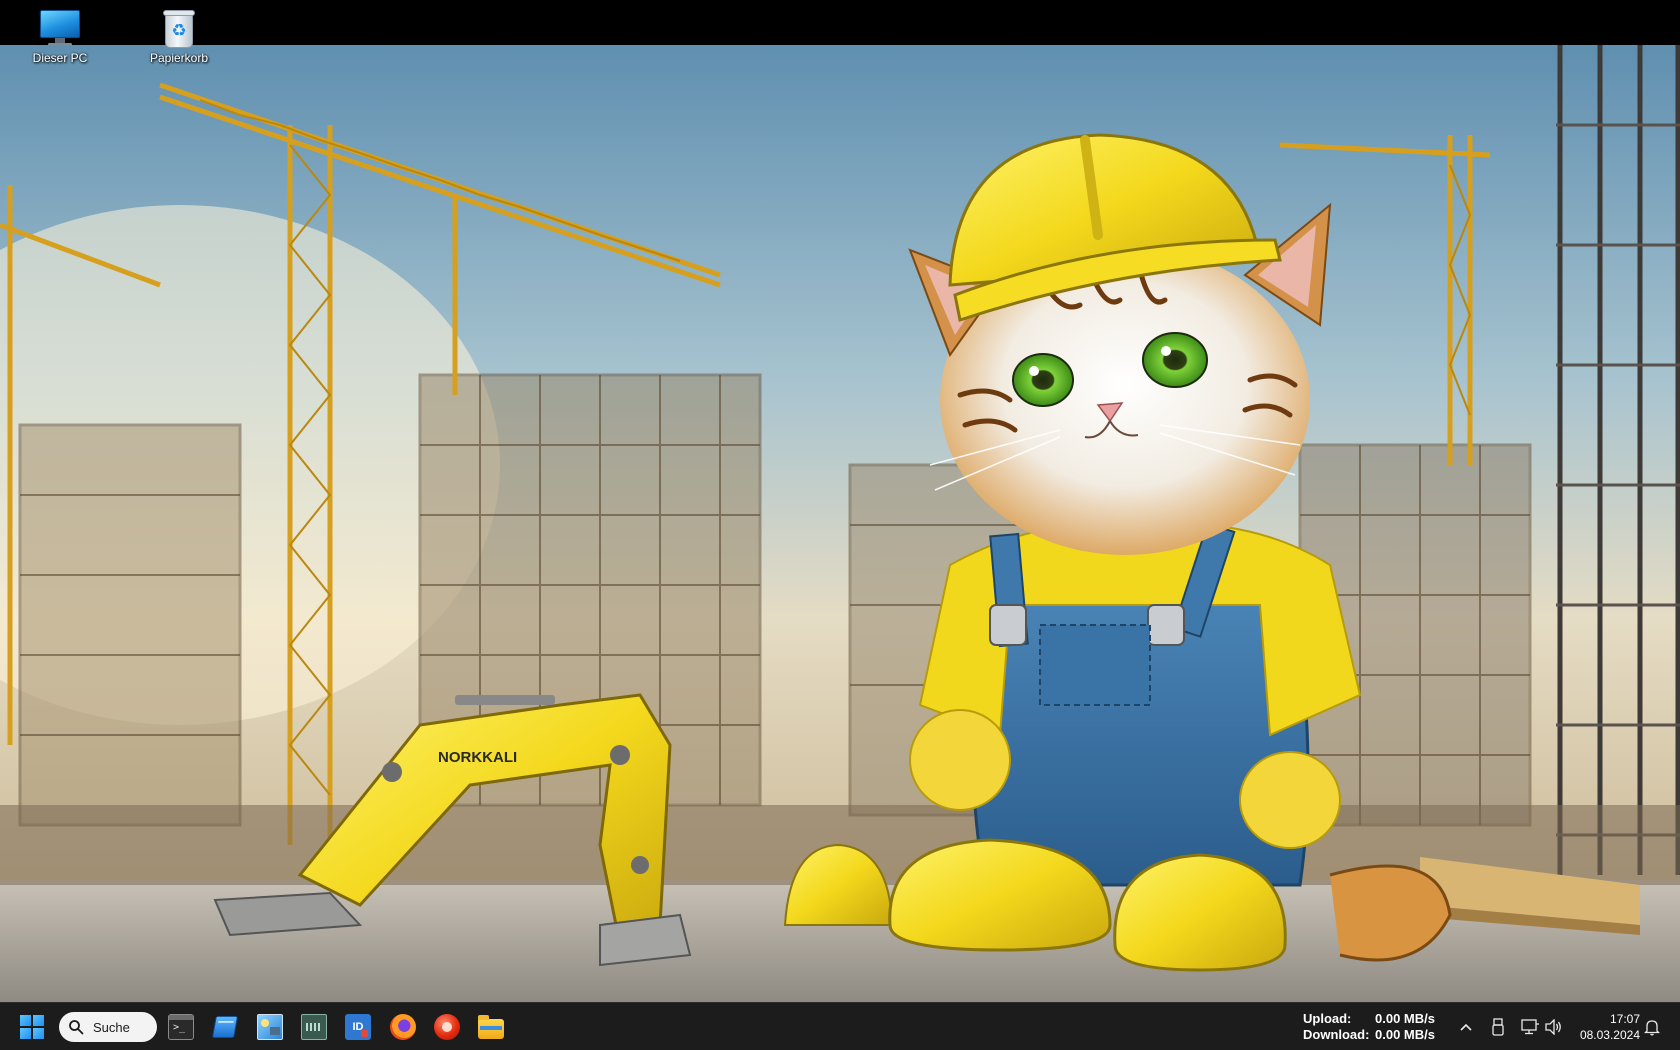 The height and width of the screenshot is (1050, 1680). I want to click on taskbar-app-display-settings, so click(270, 1027).